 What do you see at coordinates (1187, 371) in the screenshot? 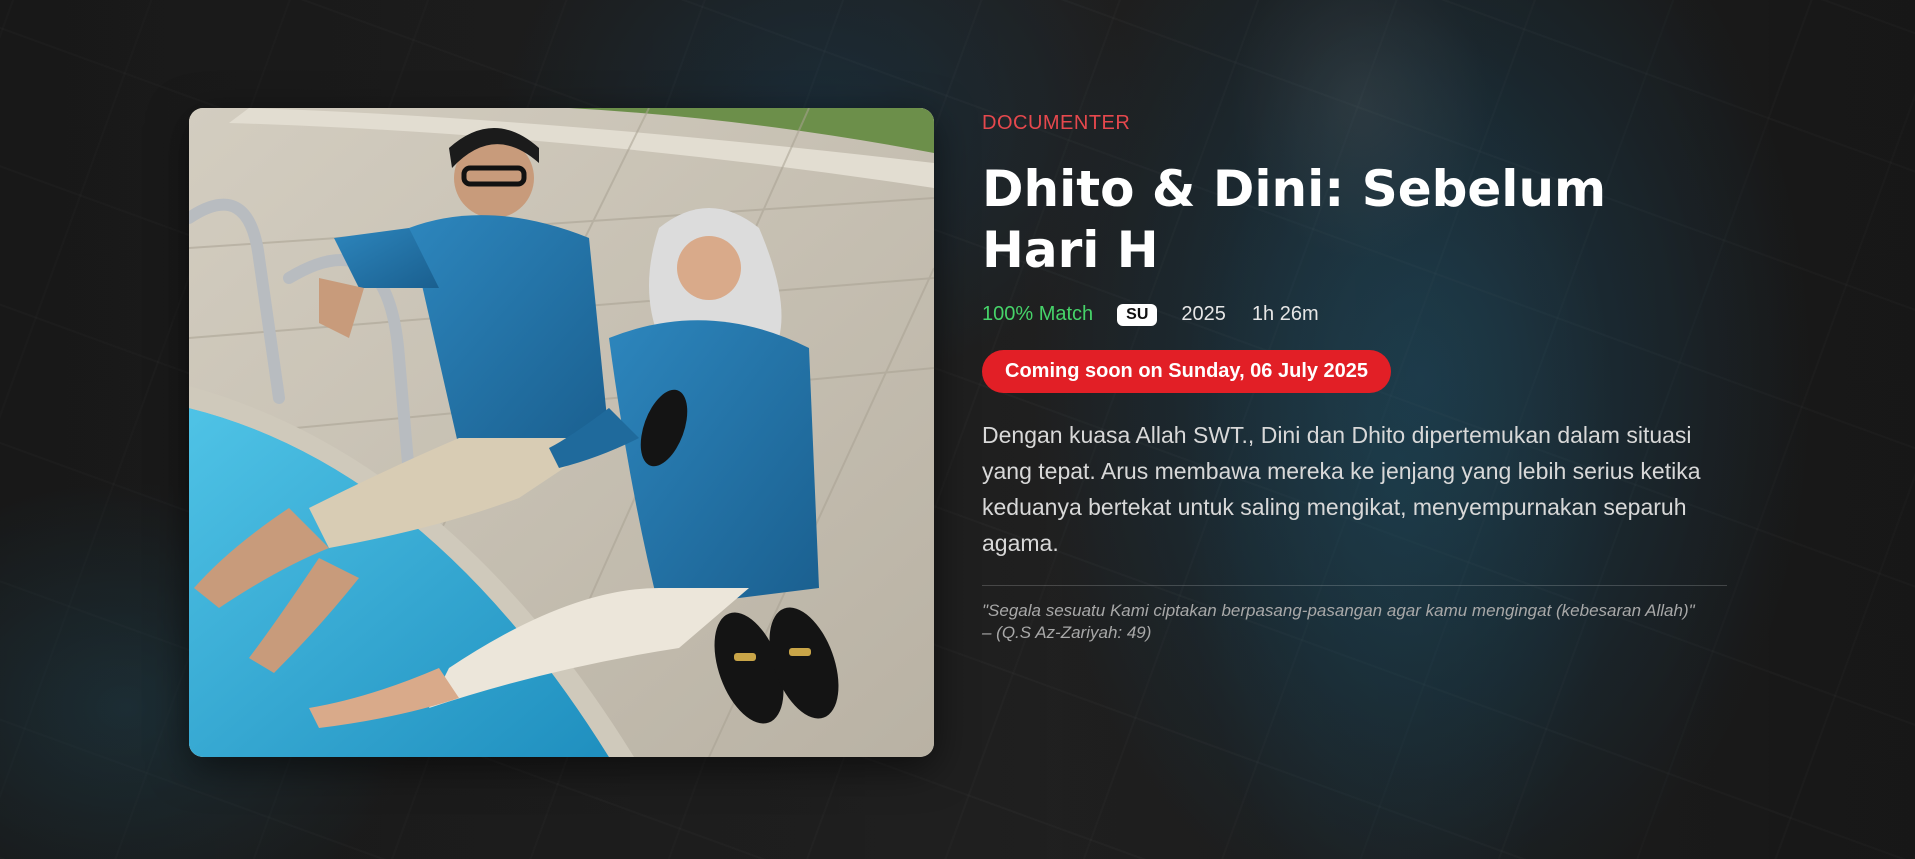
I see `coming-soon-badge: Coming soon on Sunday, 06 July 2025` at bounding box center [1187, 371].